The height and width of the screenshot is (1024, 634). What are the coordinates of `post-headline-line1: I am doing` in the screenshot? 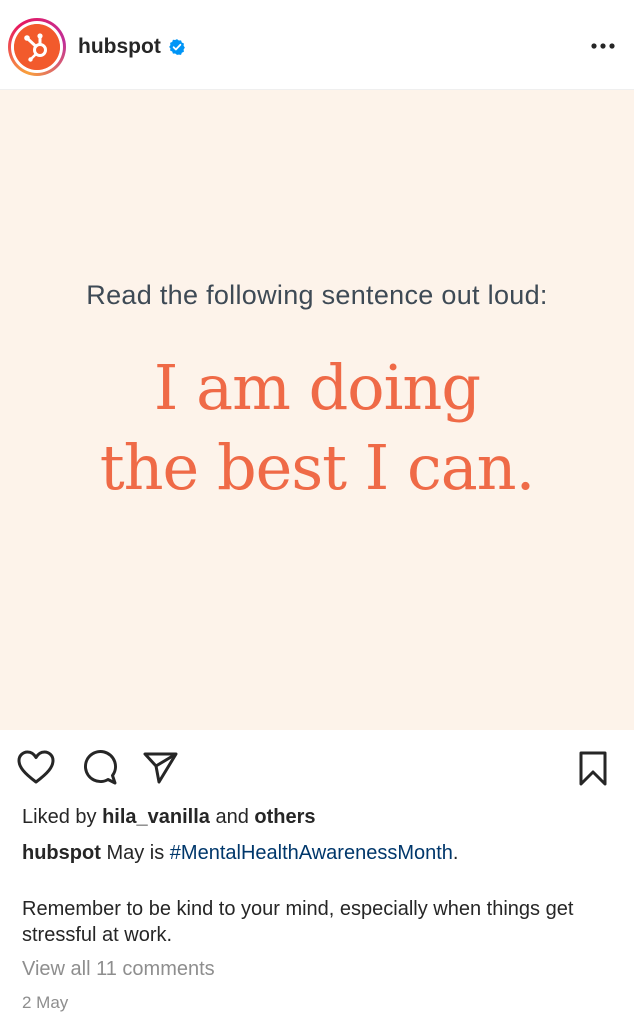 It's located at (317, 387).